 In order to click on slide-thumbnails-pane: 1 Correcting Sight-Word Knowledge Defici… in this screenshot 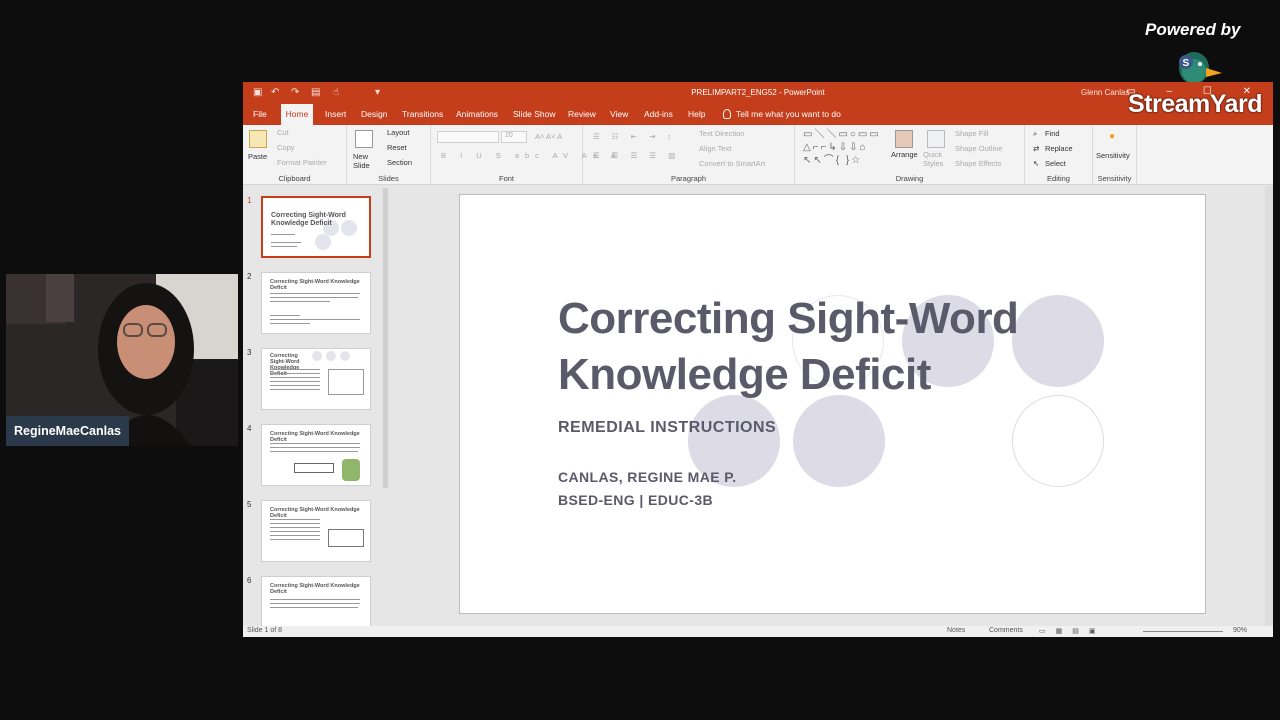, I will do `click(315, 406)`.